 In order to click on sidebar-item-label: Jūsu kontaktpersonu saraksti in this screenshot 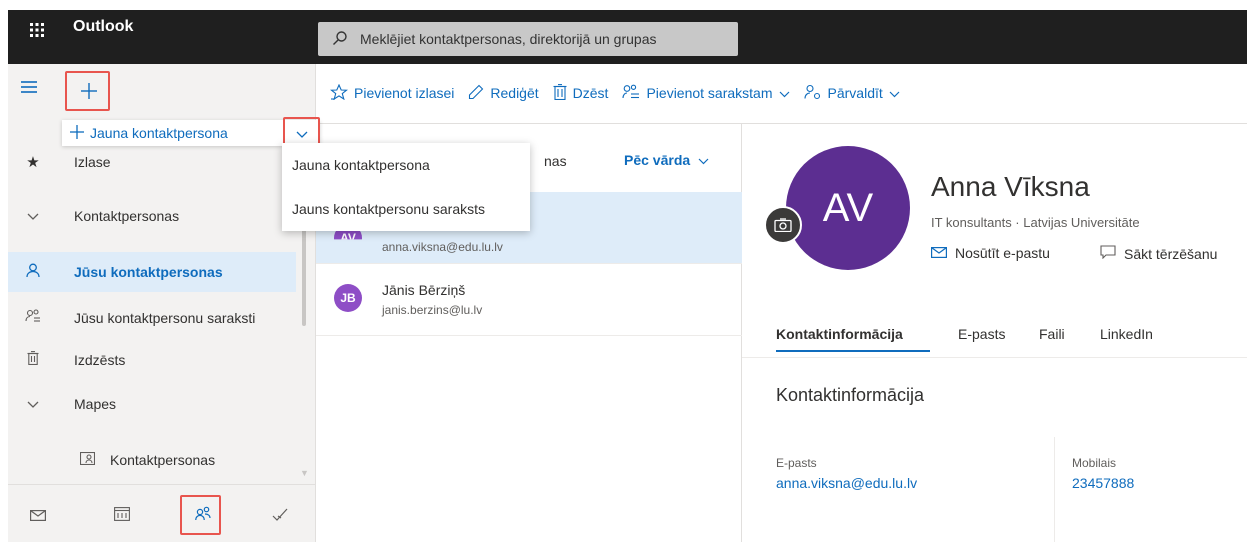, I will do `click(165, 318)`.